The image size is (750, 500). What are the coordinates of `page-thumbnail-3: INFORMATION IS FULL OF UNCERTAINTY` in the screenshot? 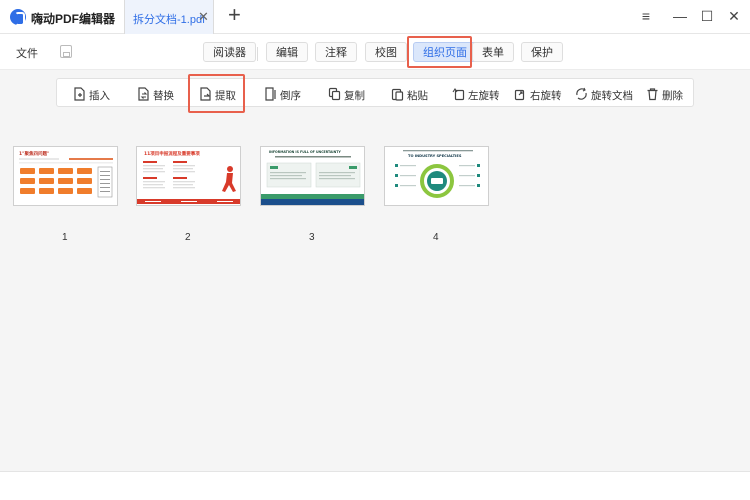 It's located at (312, 176).